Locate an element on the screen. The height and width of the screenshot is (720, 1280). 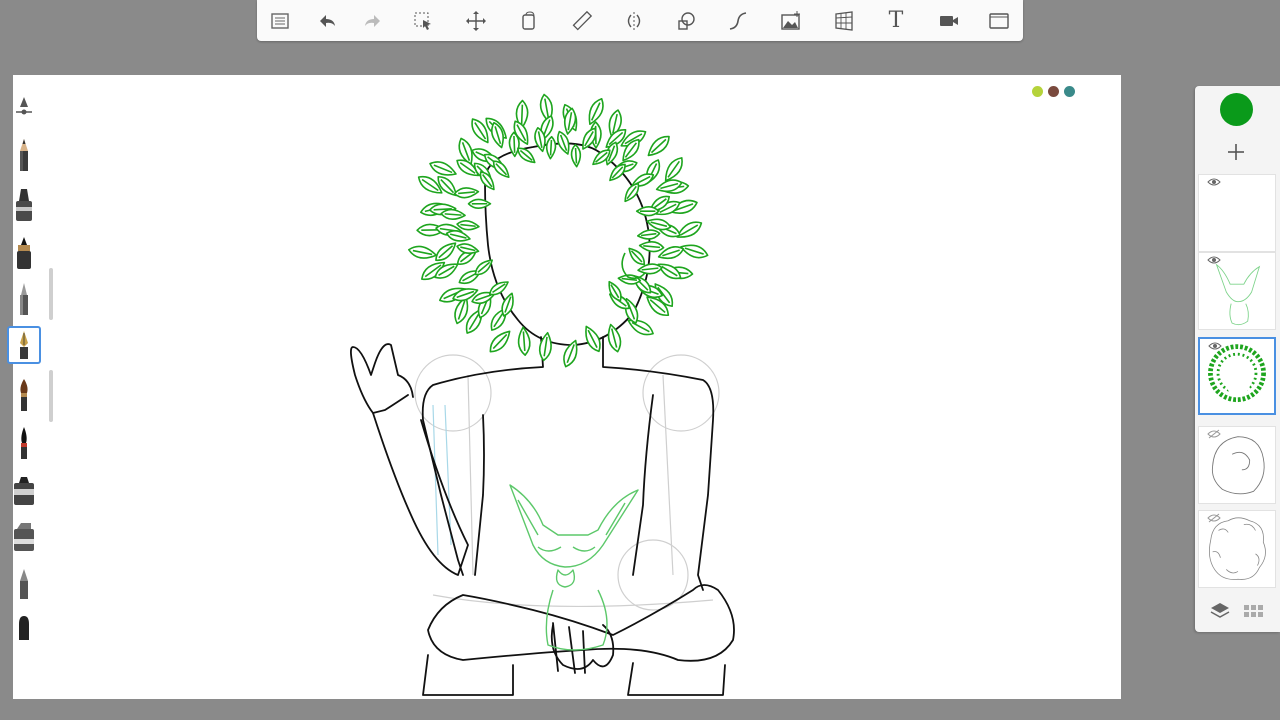
chisel-marker-brush-icon is located at coordinates (24, 491).